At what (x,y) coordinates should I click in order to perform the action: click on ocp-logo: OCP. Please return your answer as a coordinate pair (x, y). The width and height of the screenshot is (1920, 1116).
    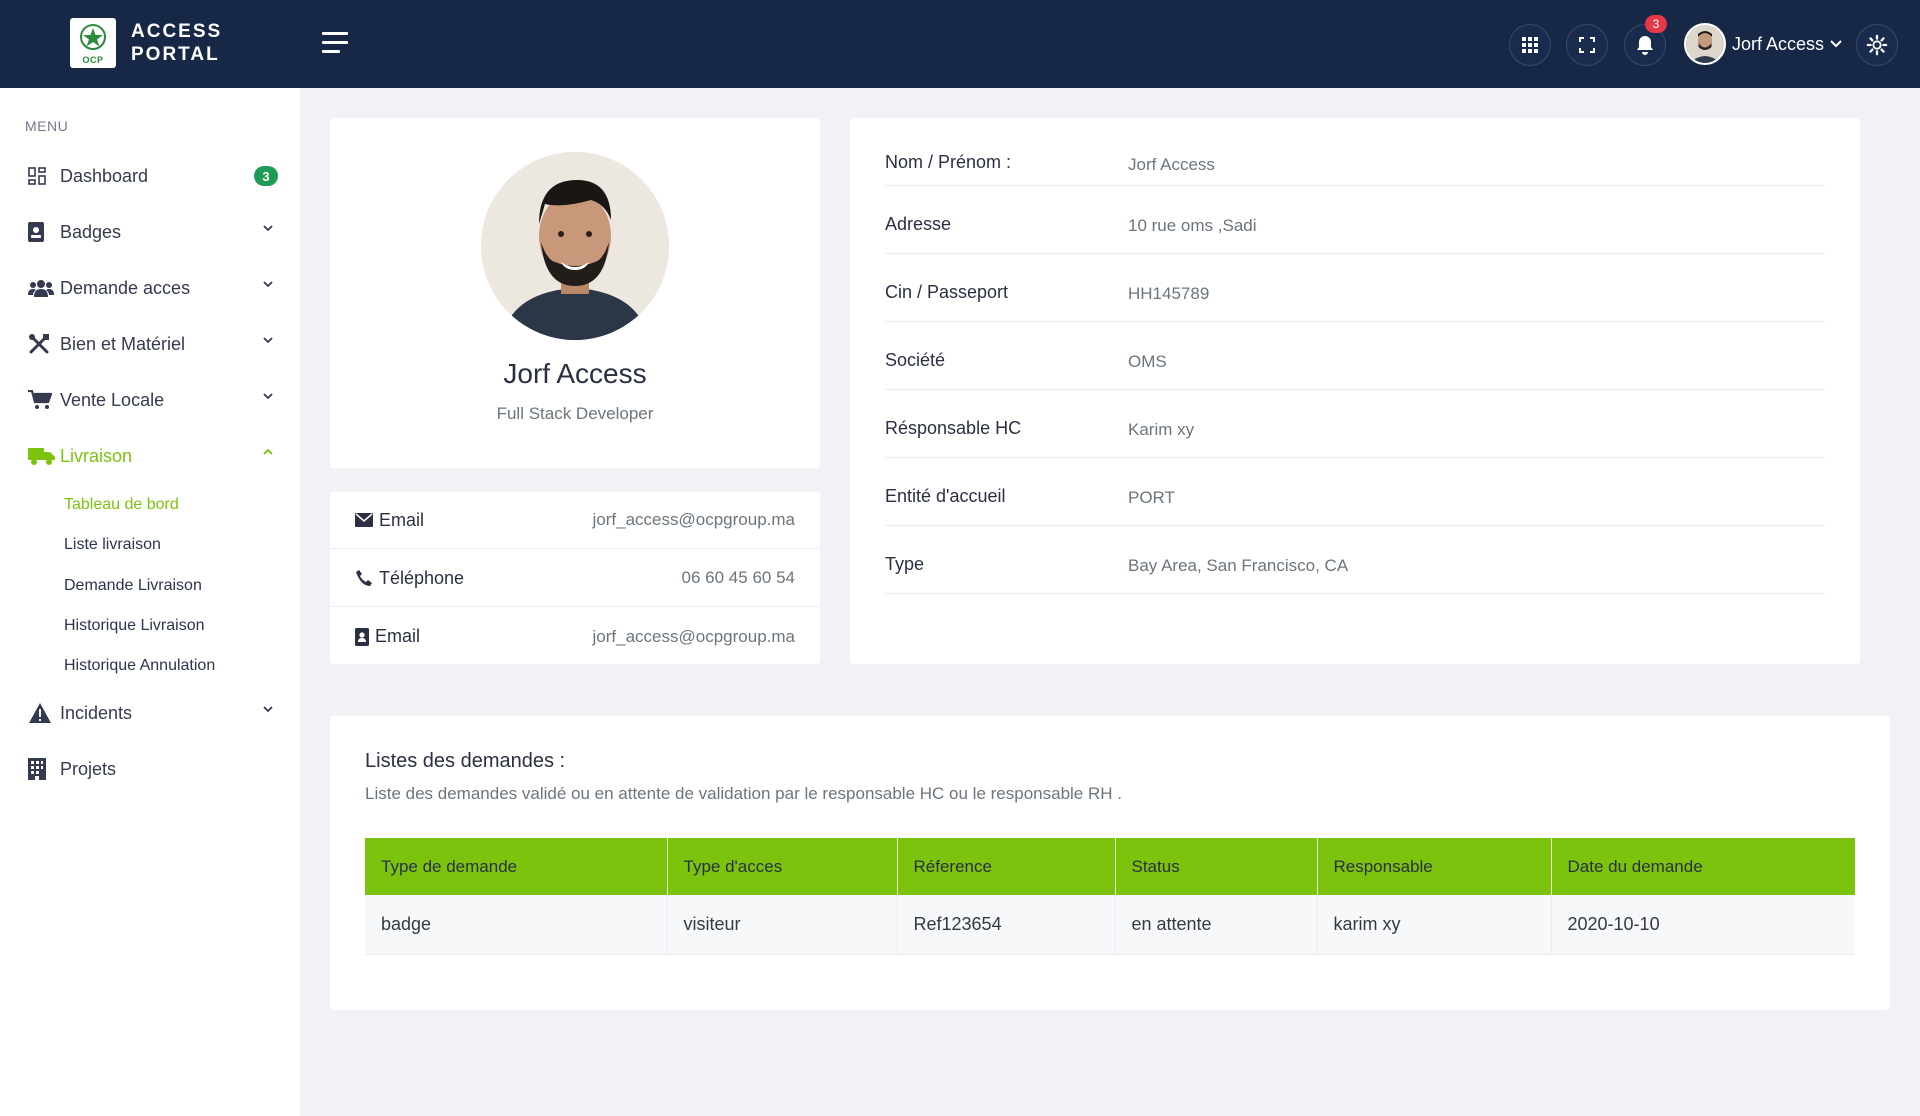
    Looking at the image, I should click on (93, 43).